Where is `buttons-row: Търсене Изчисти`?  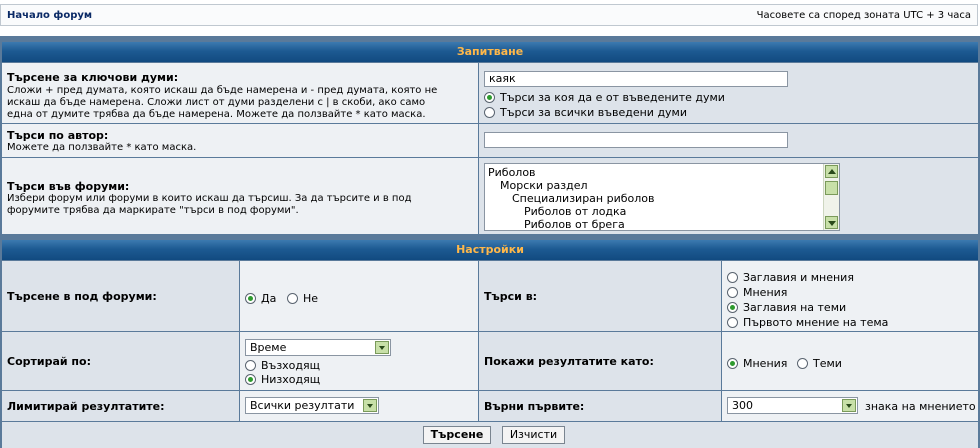 buttons-row: Търсене Изчисти is located at coordinates (490, 435).